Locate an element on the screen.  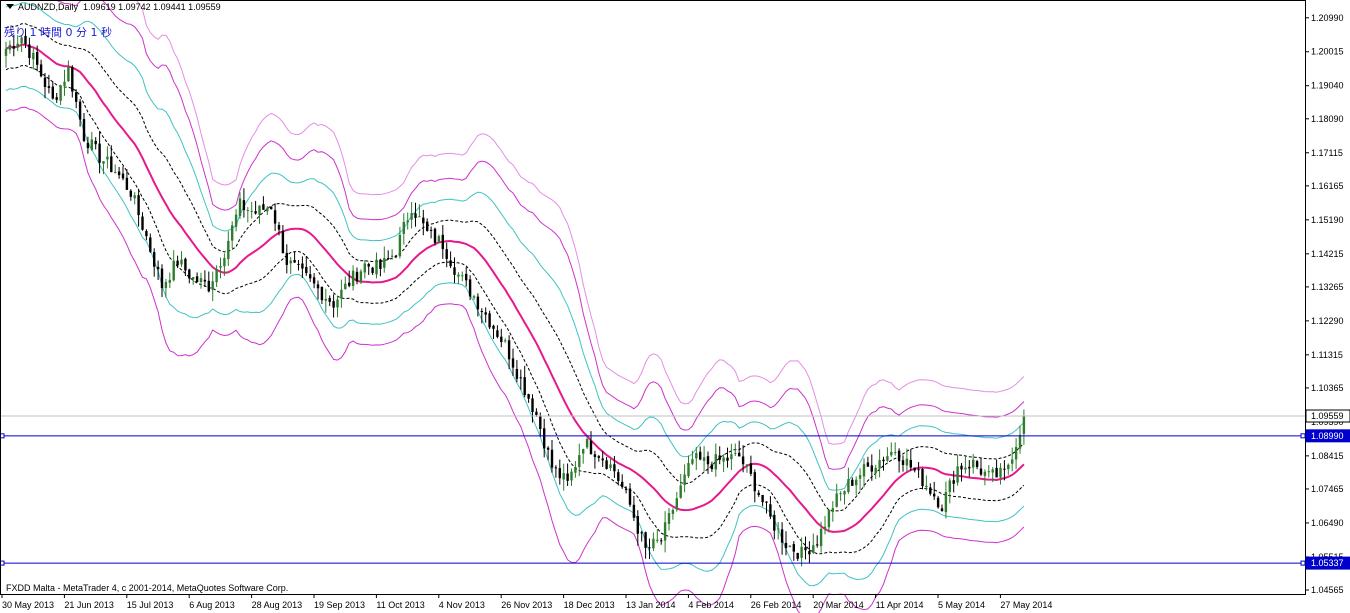
x-tick-label: 6 Aug 2013 is located at coordinates (212, 605).